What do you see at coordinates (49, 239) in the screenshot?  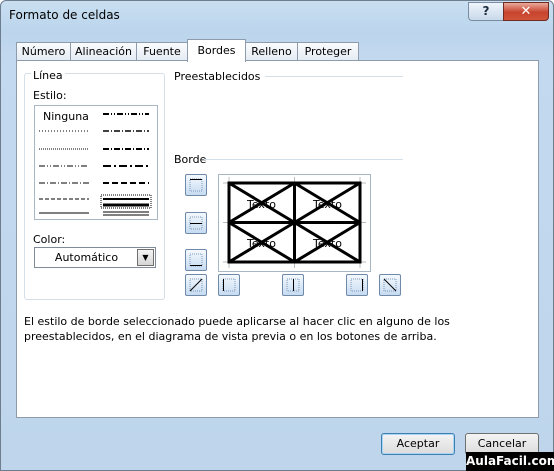 I see `color-label: Color:` at bounding box center [49, 239].